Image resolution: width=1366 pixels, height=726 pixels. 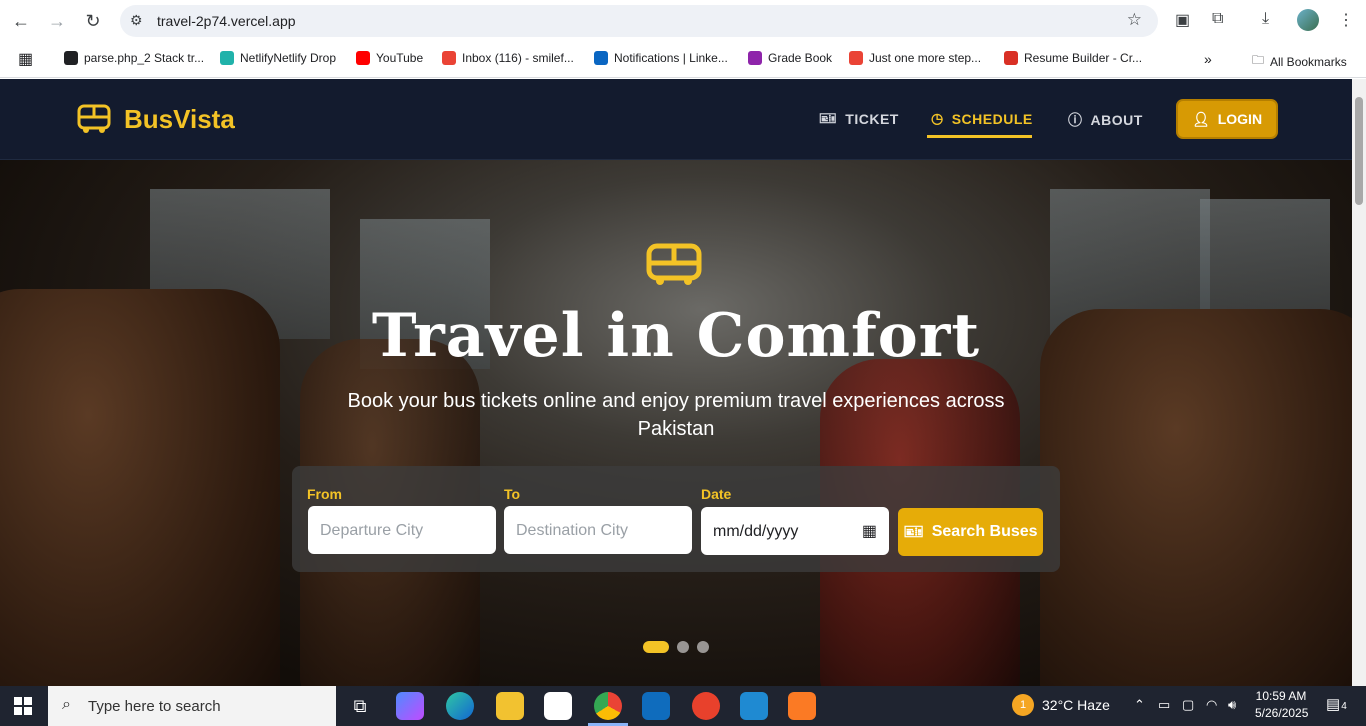 What do you see at coordinates (226, 21) in the screenshot?
I see `url-text: travel-2p74.vercel.app` at bounding box center [226, 21].